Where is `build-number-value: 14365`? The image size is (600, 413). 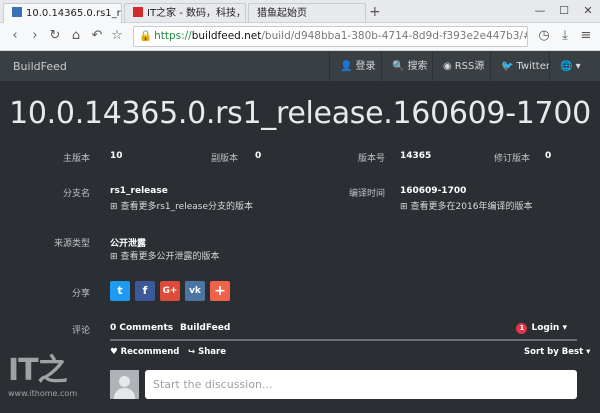
build-number-value: 14365 is located at coordinates (416, 156).